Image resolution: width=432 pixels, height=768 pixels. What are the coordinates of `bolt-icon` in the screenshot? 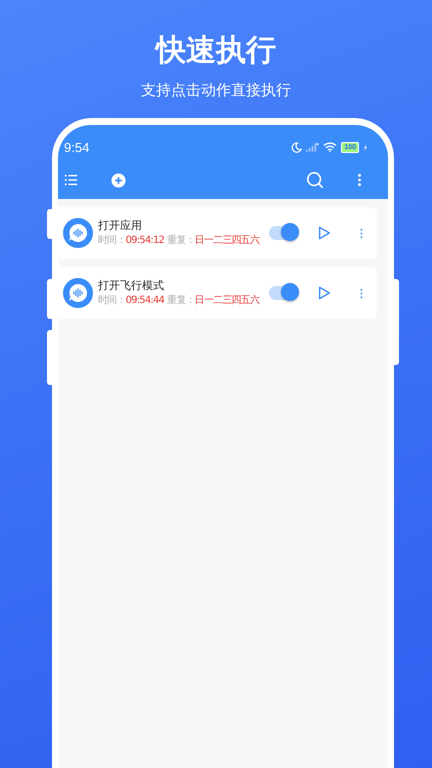 It's located at (365, 147).